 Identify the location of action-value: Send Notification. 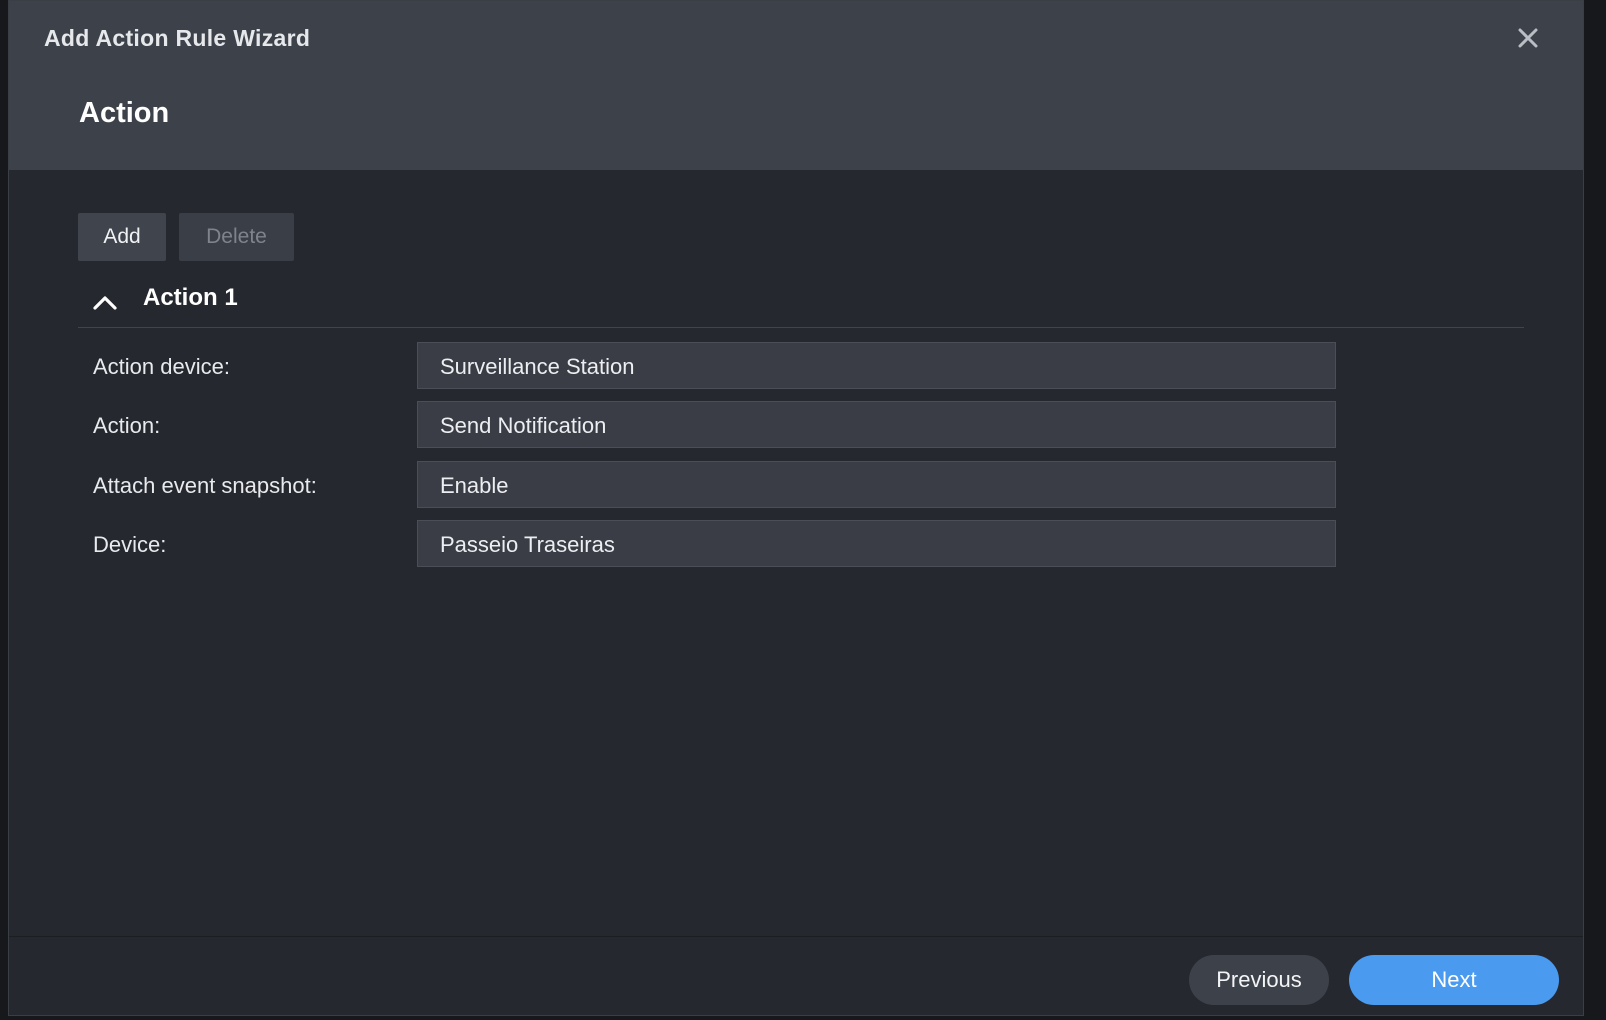
(876, 424).